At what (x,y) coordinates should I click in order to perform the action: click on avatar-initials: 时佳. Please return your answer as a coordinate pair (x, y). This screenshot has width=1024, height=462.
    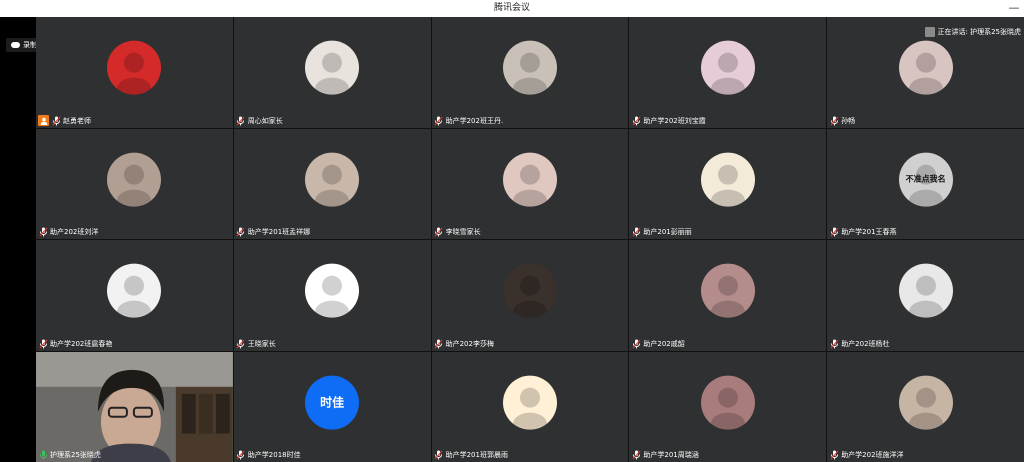
    Looking at the image, I should click on (332, 402).